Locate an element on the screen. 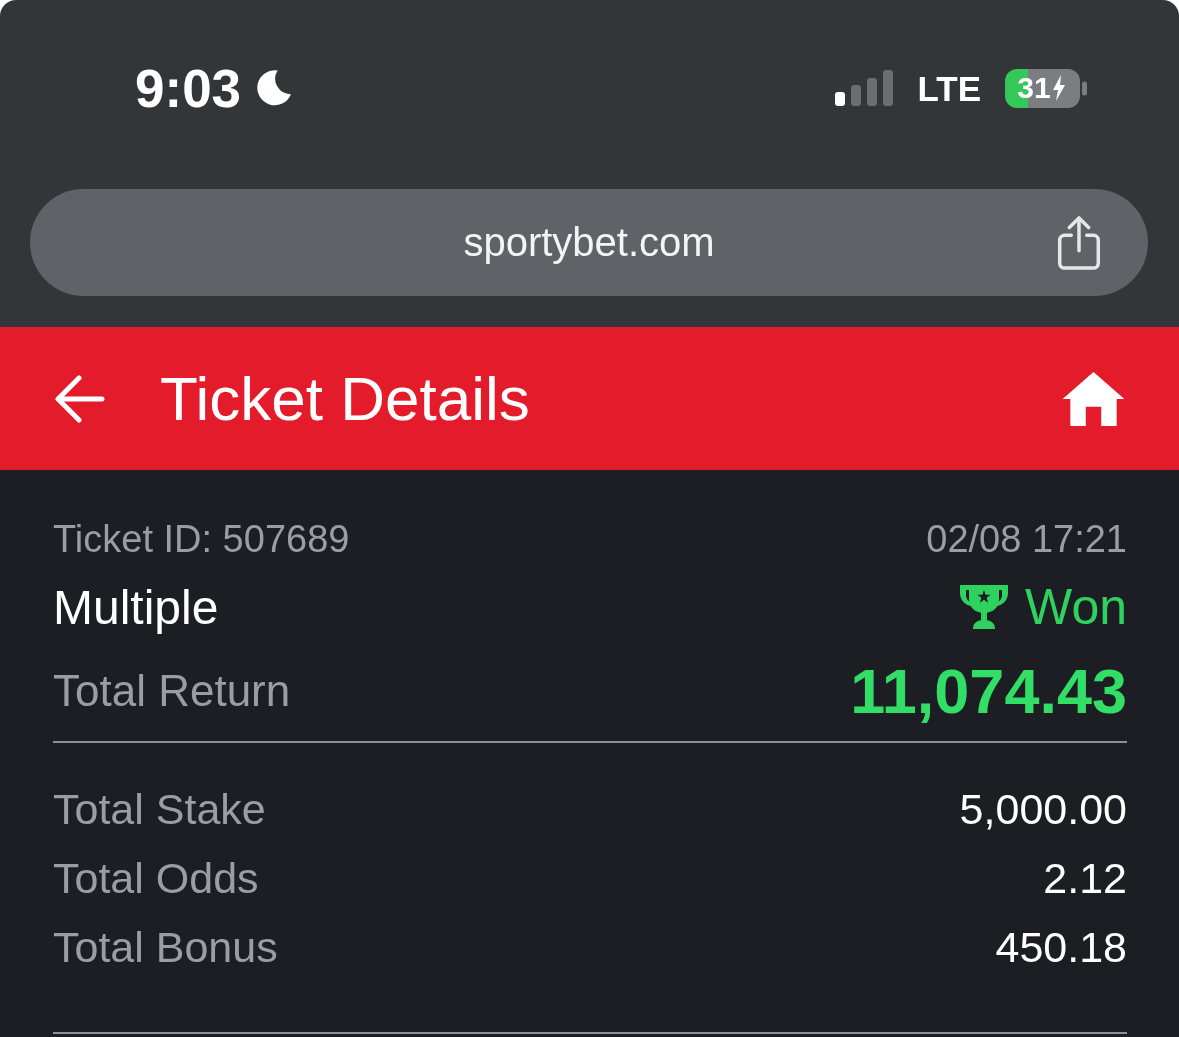 Image resolution: width=1179 pixels, height=1037 pixels. summary-label: Total Bonus is located at coordinates (165, 947).